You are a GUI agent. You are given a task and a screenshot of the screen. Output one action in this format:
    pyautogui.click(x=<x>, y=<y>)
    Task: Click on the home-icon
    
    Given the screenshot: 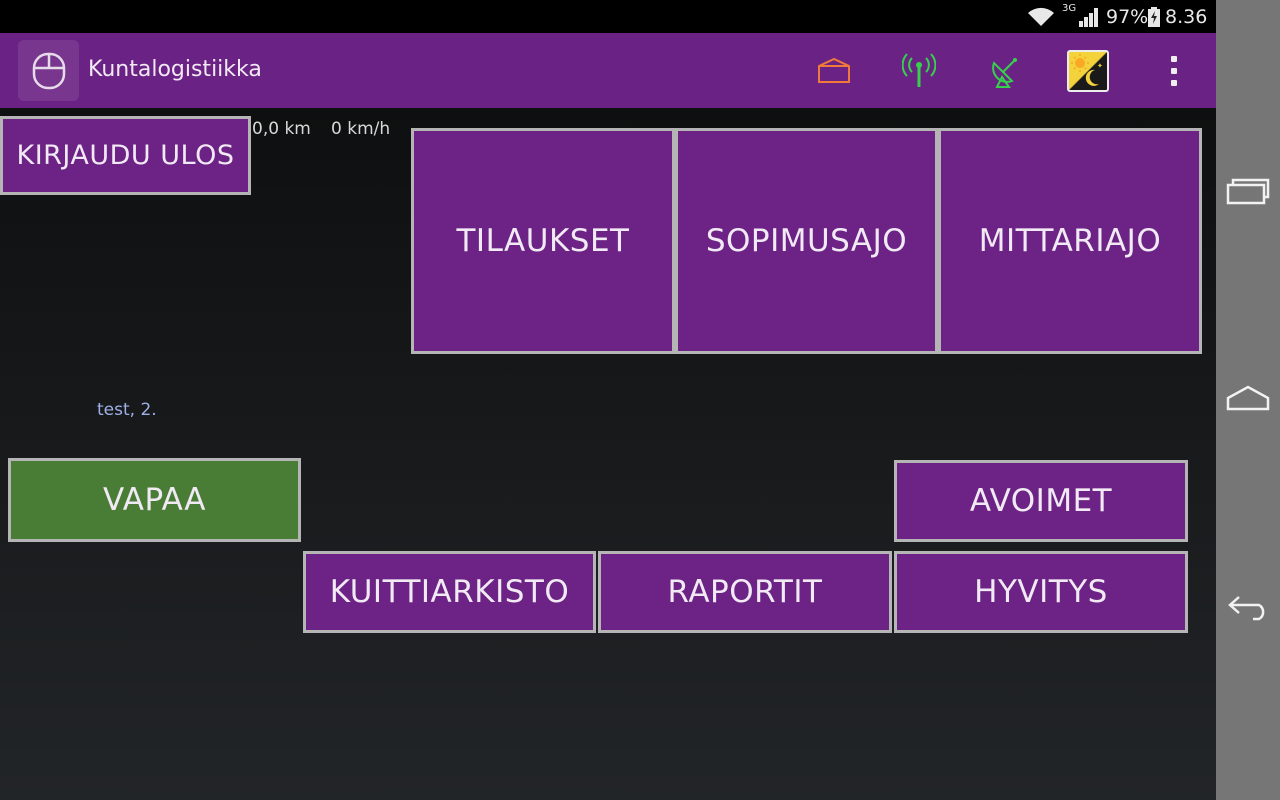 What is the action you would take?
    pyautogui.click(x=1248, y=398)
    